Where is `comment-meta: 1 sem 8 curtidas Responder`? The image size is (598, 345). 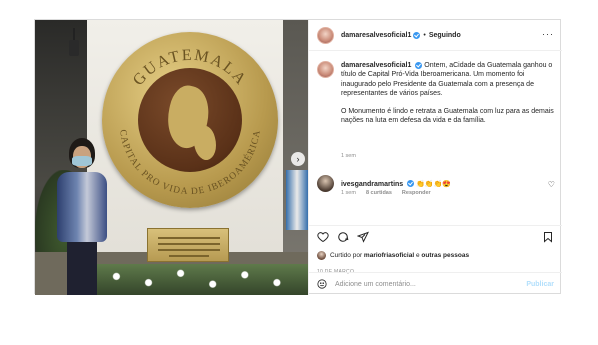
comment-meta: 1 sem 8 curtidas Responder is located at coordinates (386, 193).